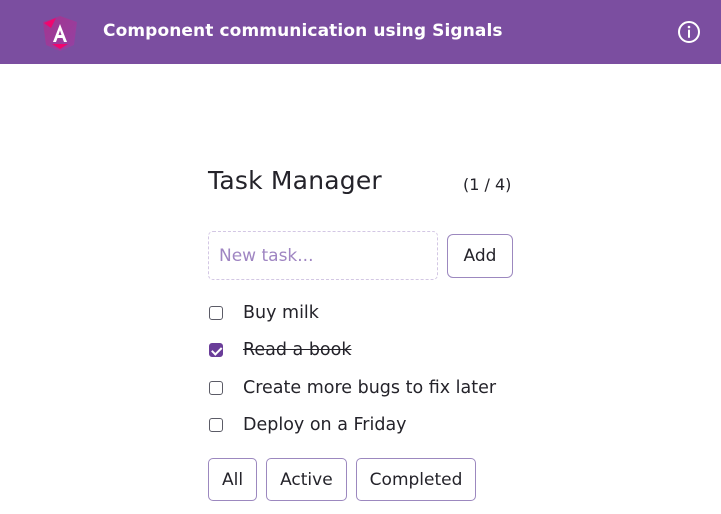 The image size is (721, 514). I want to click on filter-bar: All Active Completed, so click(346, 479).